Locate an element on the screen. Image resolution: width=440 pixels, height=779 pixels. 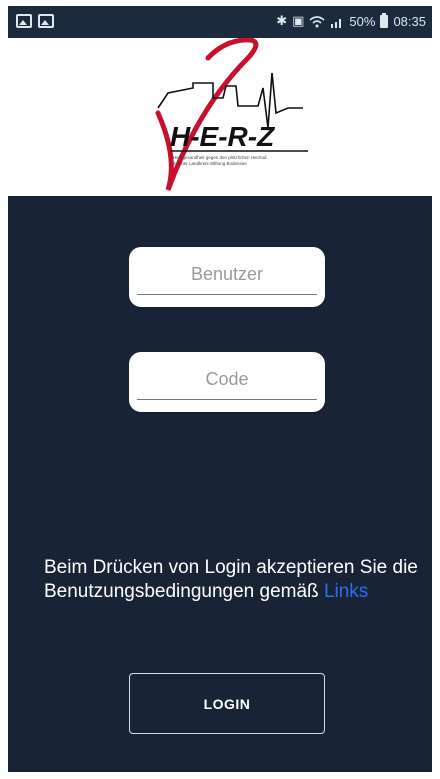
signal-icon is located at coordinates (336, 23).